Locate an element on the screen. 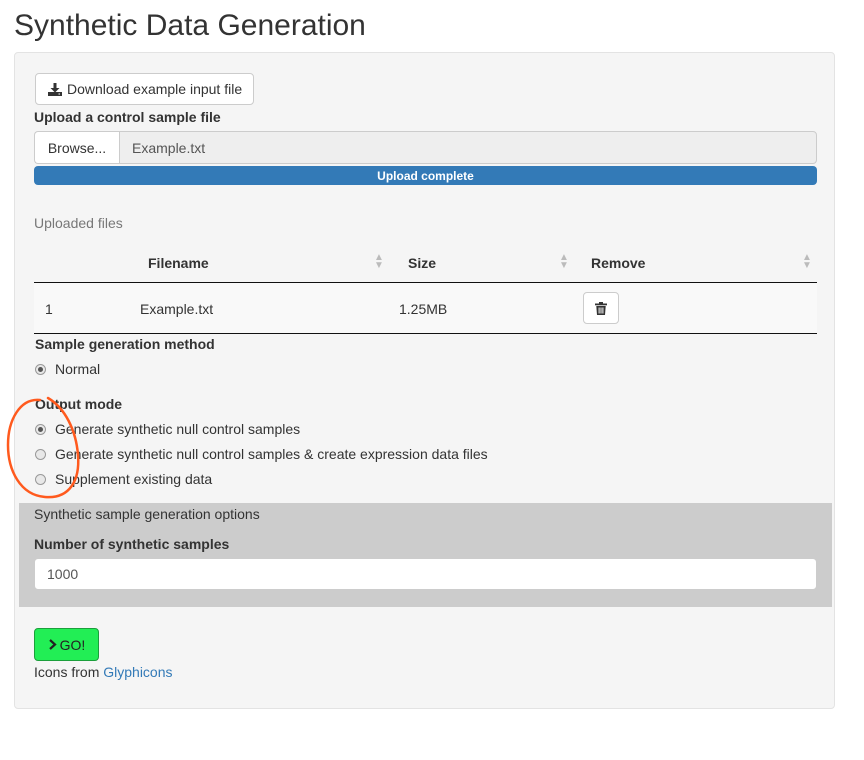 The width and height of the screenshot is (864, 760). row-size: 1.25MB is located at coordinates (423, 309).